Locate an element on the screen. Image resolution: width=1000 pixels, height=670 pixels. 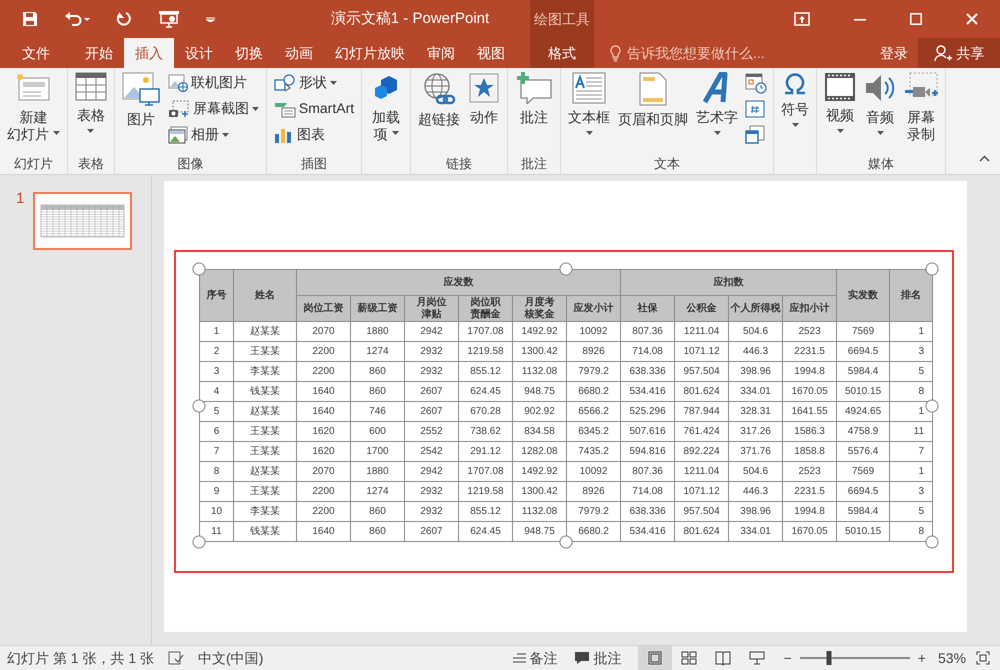
ribbon-tab: 视图 is located at coordinates (491, 53).